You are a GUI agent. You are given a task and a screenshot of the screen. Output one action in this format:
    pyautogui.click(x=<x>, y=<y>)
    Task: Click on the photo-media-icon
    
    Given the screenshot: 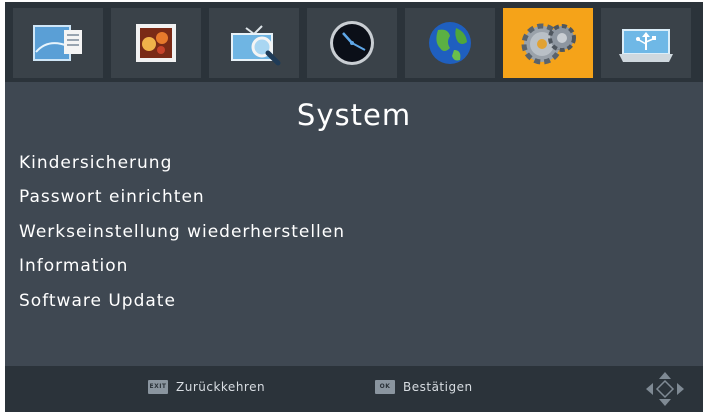 What is the action you would take?
    pyautogui.click(x=156, y=43)
    